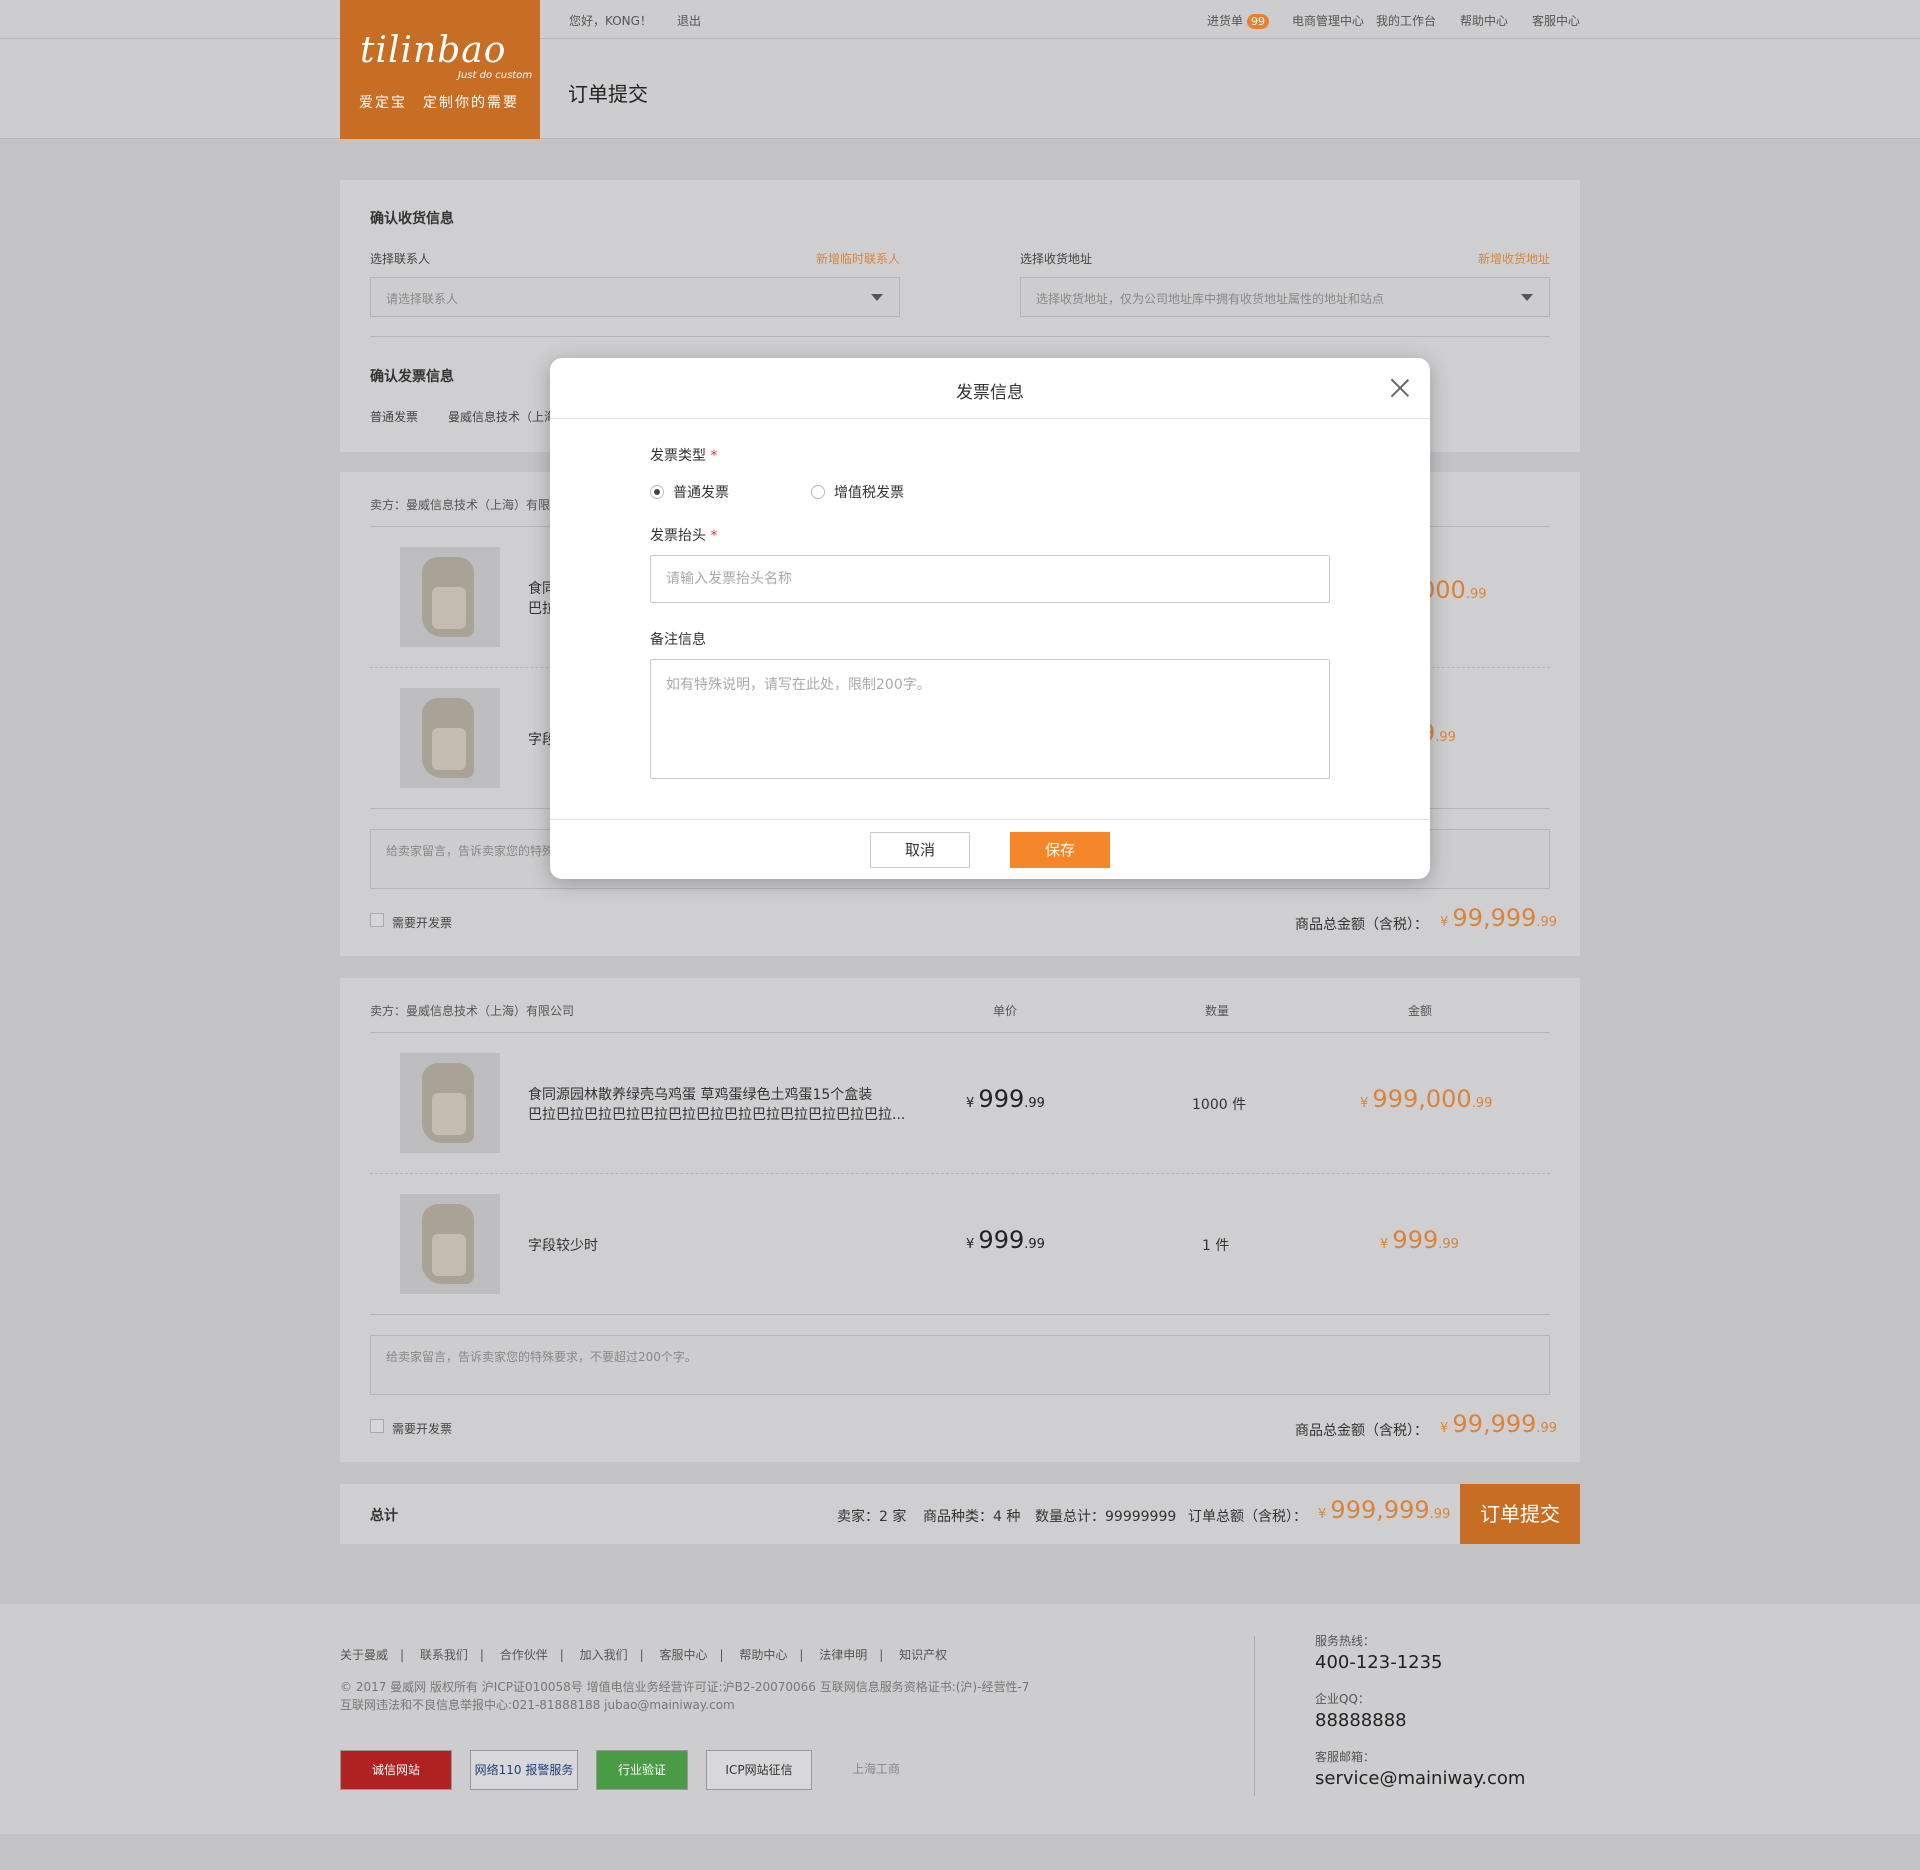  What do you see at coordinates (1406, 20) in the screenshot?
I see `workbench-link: 我的工作台` at bounding box center [1406, 20].